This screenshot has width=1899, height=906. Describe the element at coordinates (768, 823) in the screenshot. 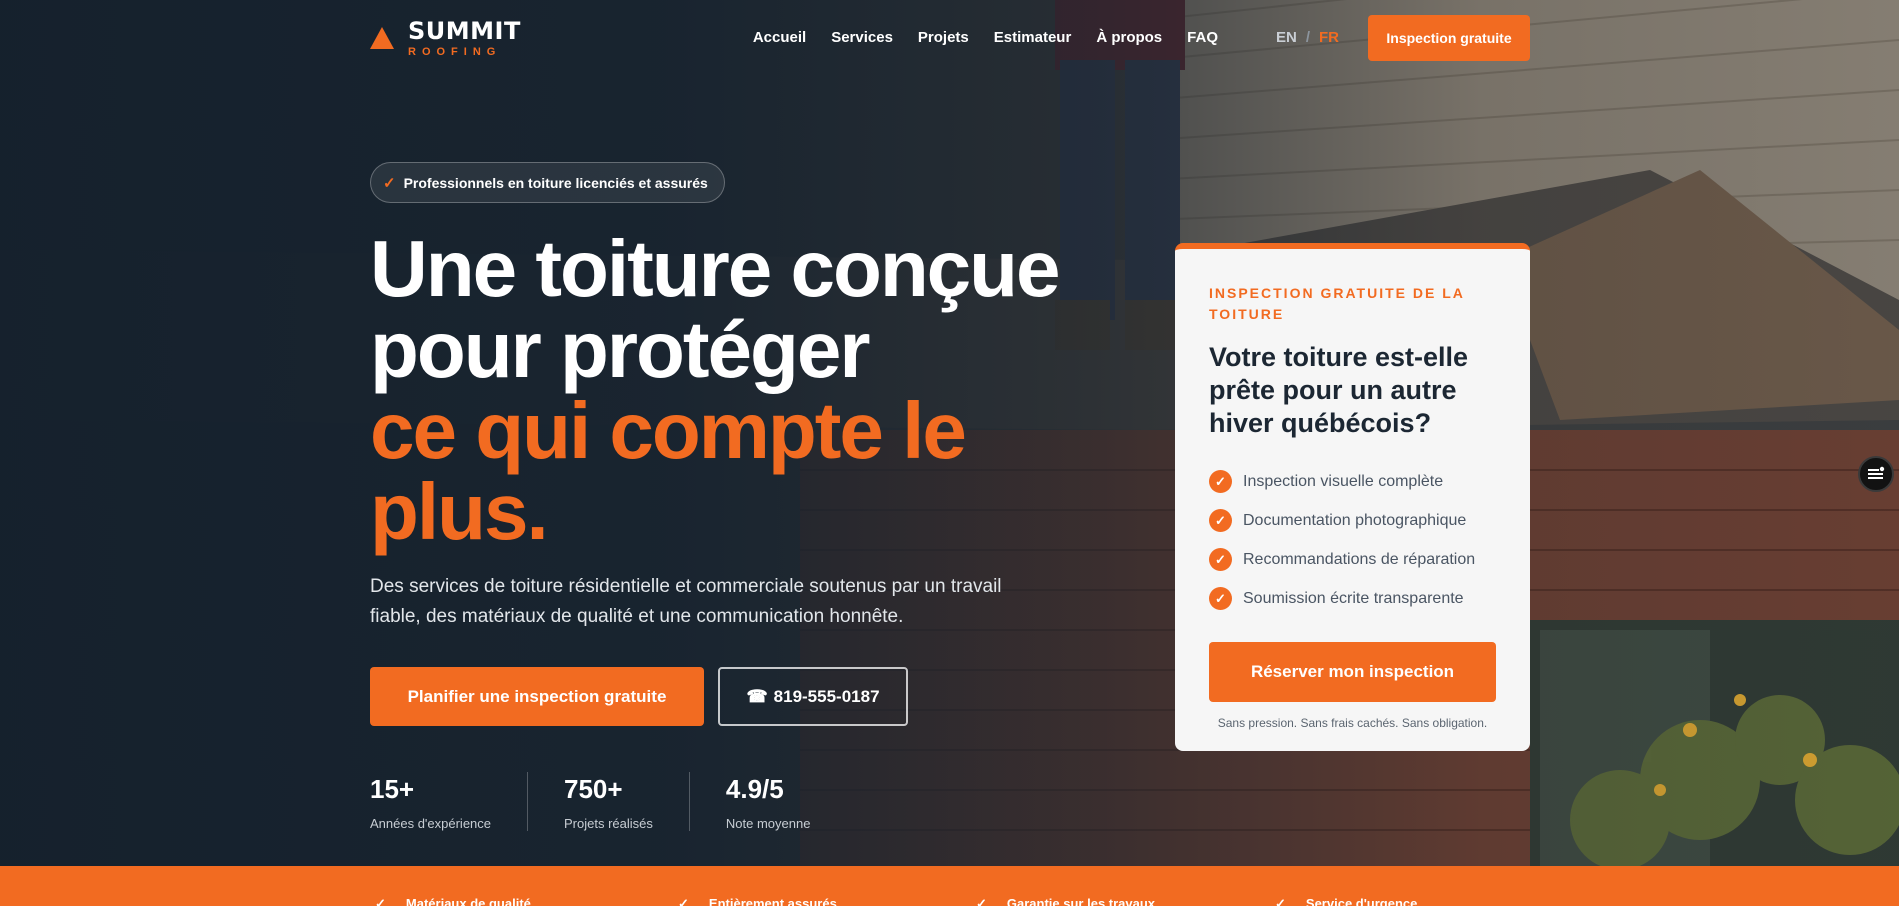

I see `stat-label: Note moyenne` at that location.